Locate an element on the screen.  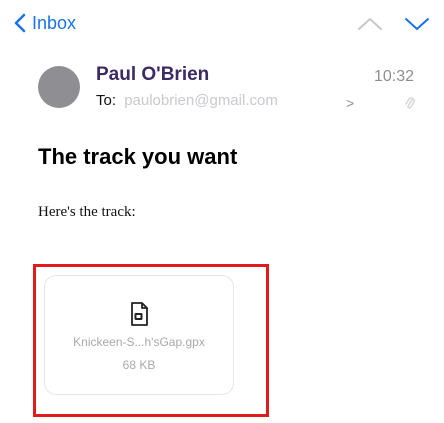
chevron-up-icon is located at coordinates (370, 24).